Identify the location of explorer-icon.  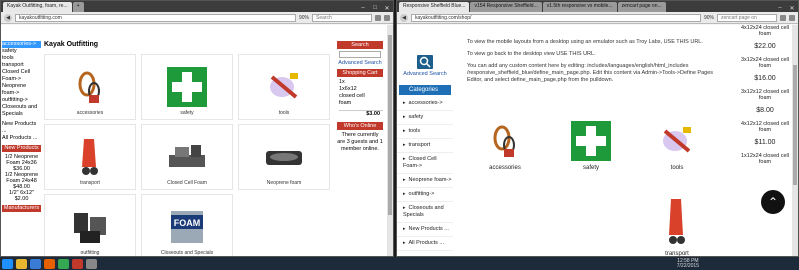
(21, 263).